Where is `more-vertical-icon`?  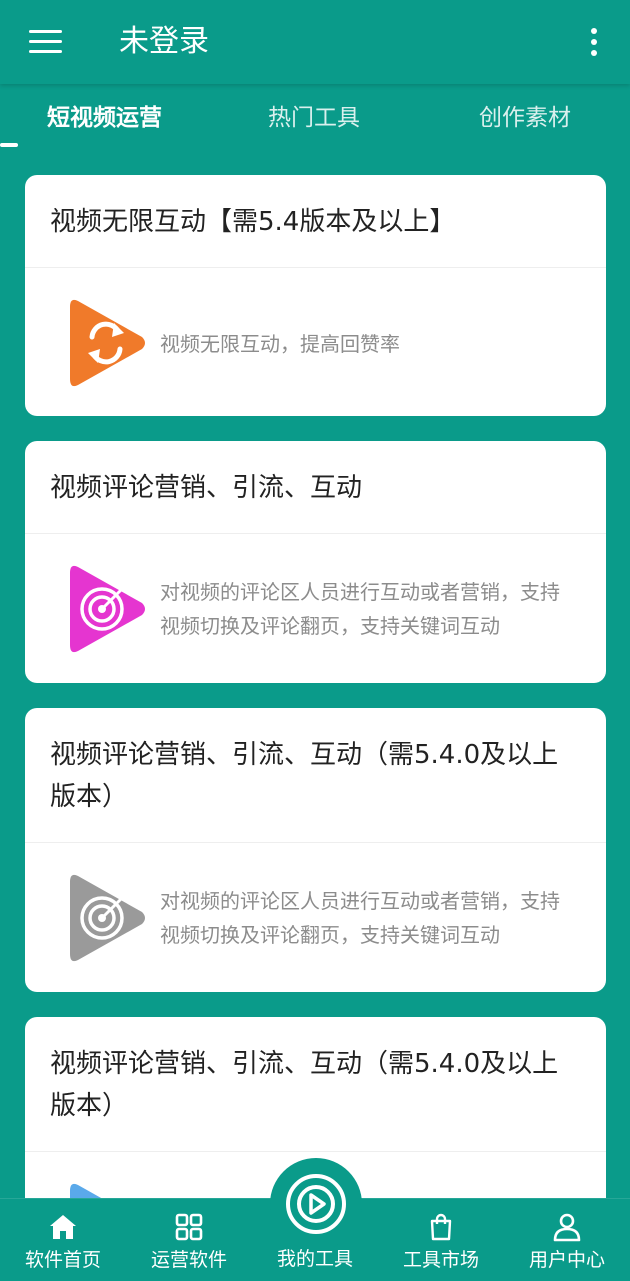 more-vertical-icon is located at coordinates (594, 42).